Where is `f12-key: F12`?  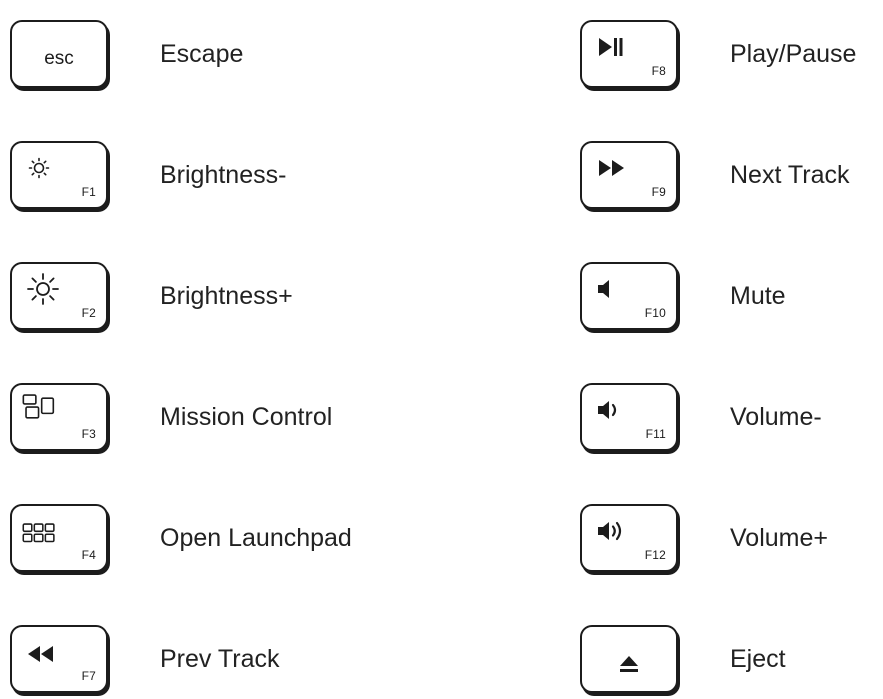
f12-key: F12 is located at coordinates (629, 538).